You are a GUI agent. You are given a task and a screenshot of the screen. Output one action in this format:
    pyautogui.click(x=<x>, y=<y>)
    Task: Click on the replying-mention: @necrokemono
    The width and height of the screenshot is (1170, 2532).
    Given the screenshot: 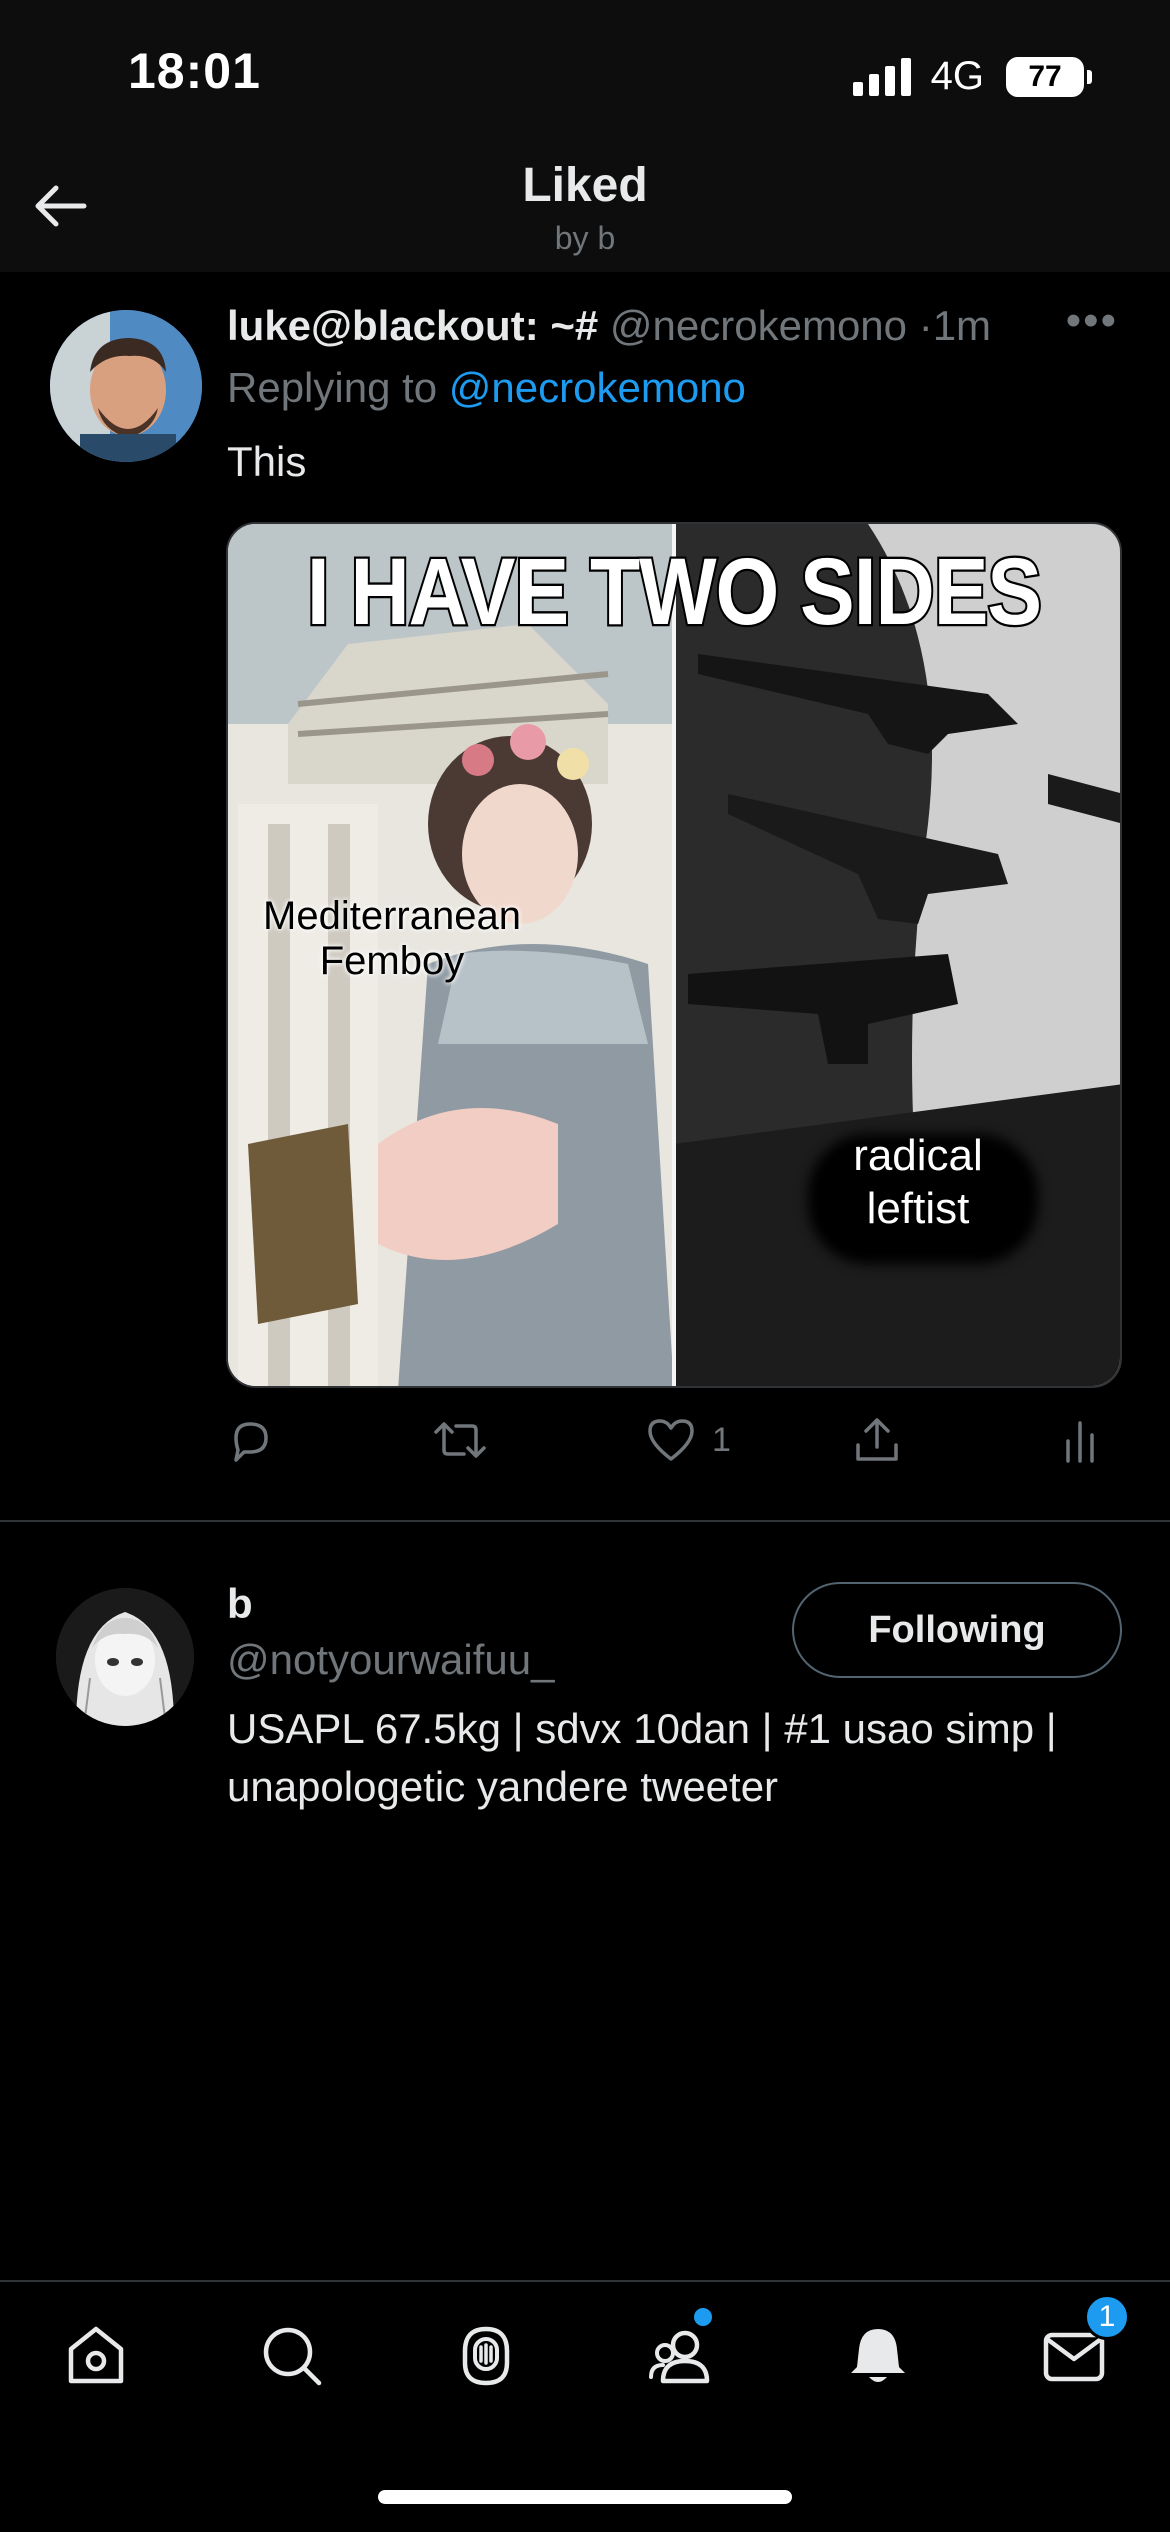 What is the action you would take?
    pyautogui.click(x=597, y=387)
    